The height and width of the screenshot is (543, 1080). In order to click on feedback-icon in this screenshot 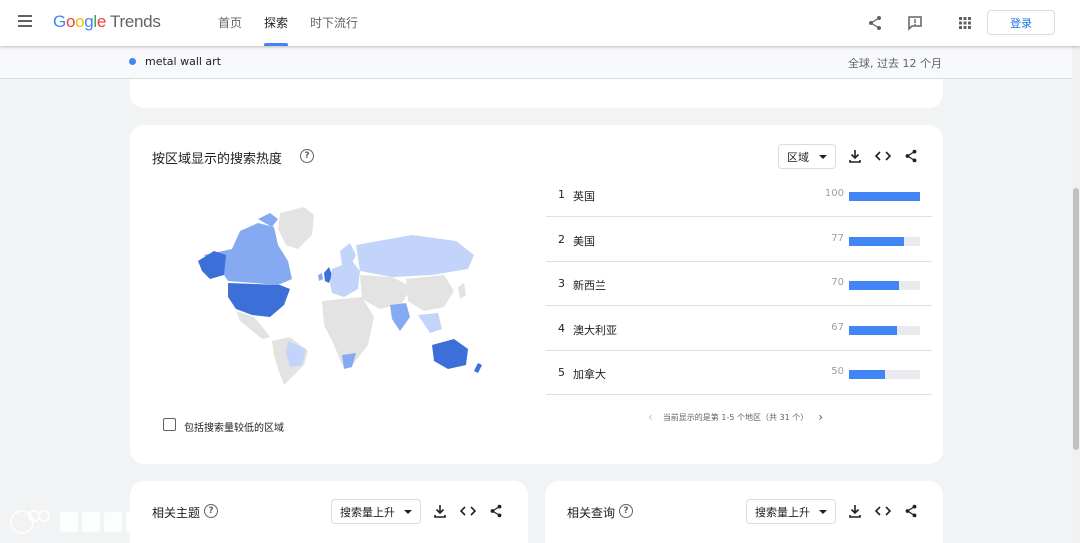, I will do `click(915, 23)`.